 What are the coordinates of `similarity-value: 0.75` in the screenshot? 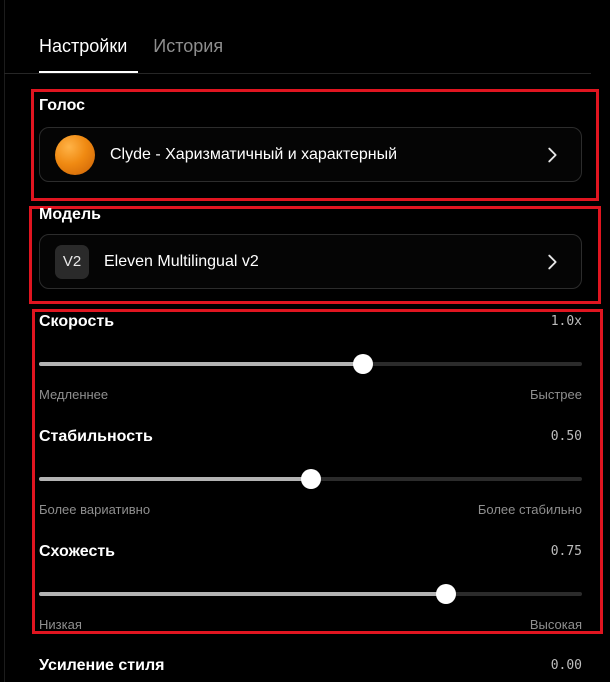 It's located at (566, 551).